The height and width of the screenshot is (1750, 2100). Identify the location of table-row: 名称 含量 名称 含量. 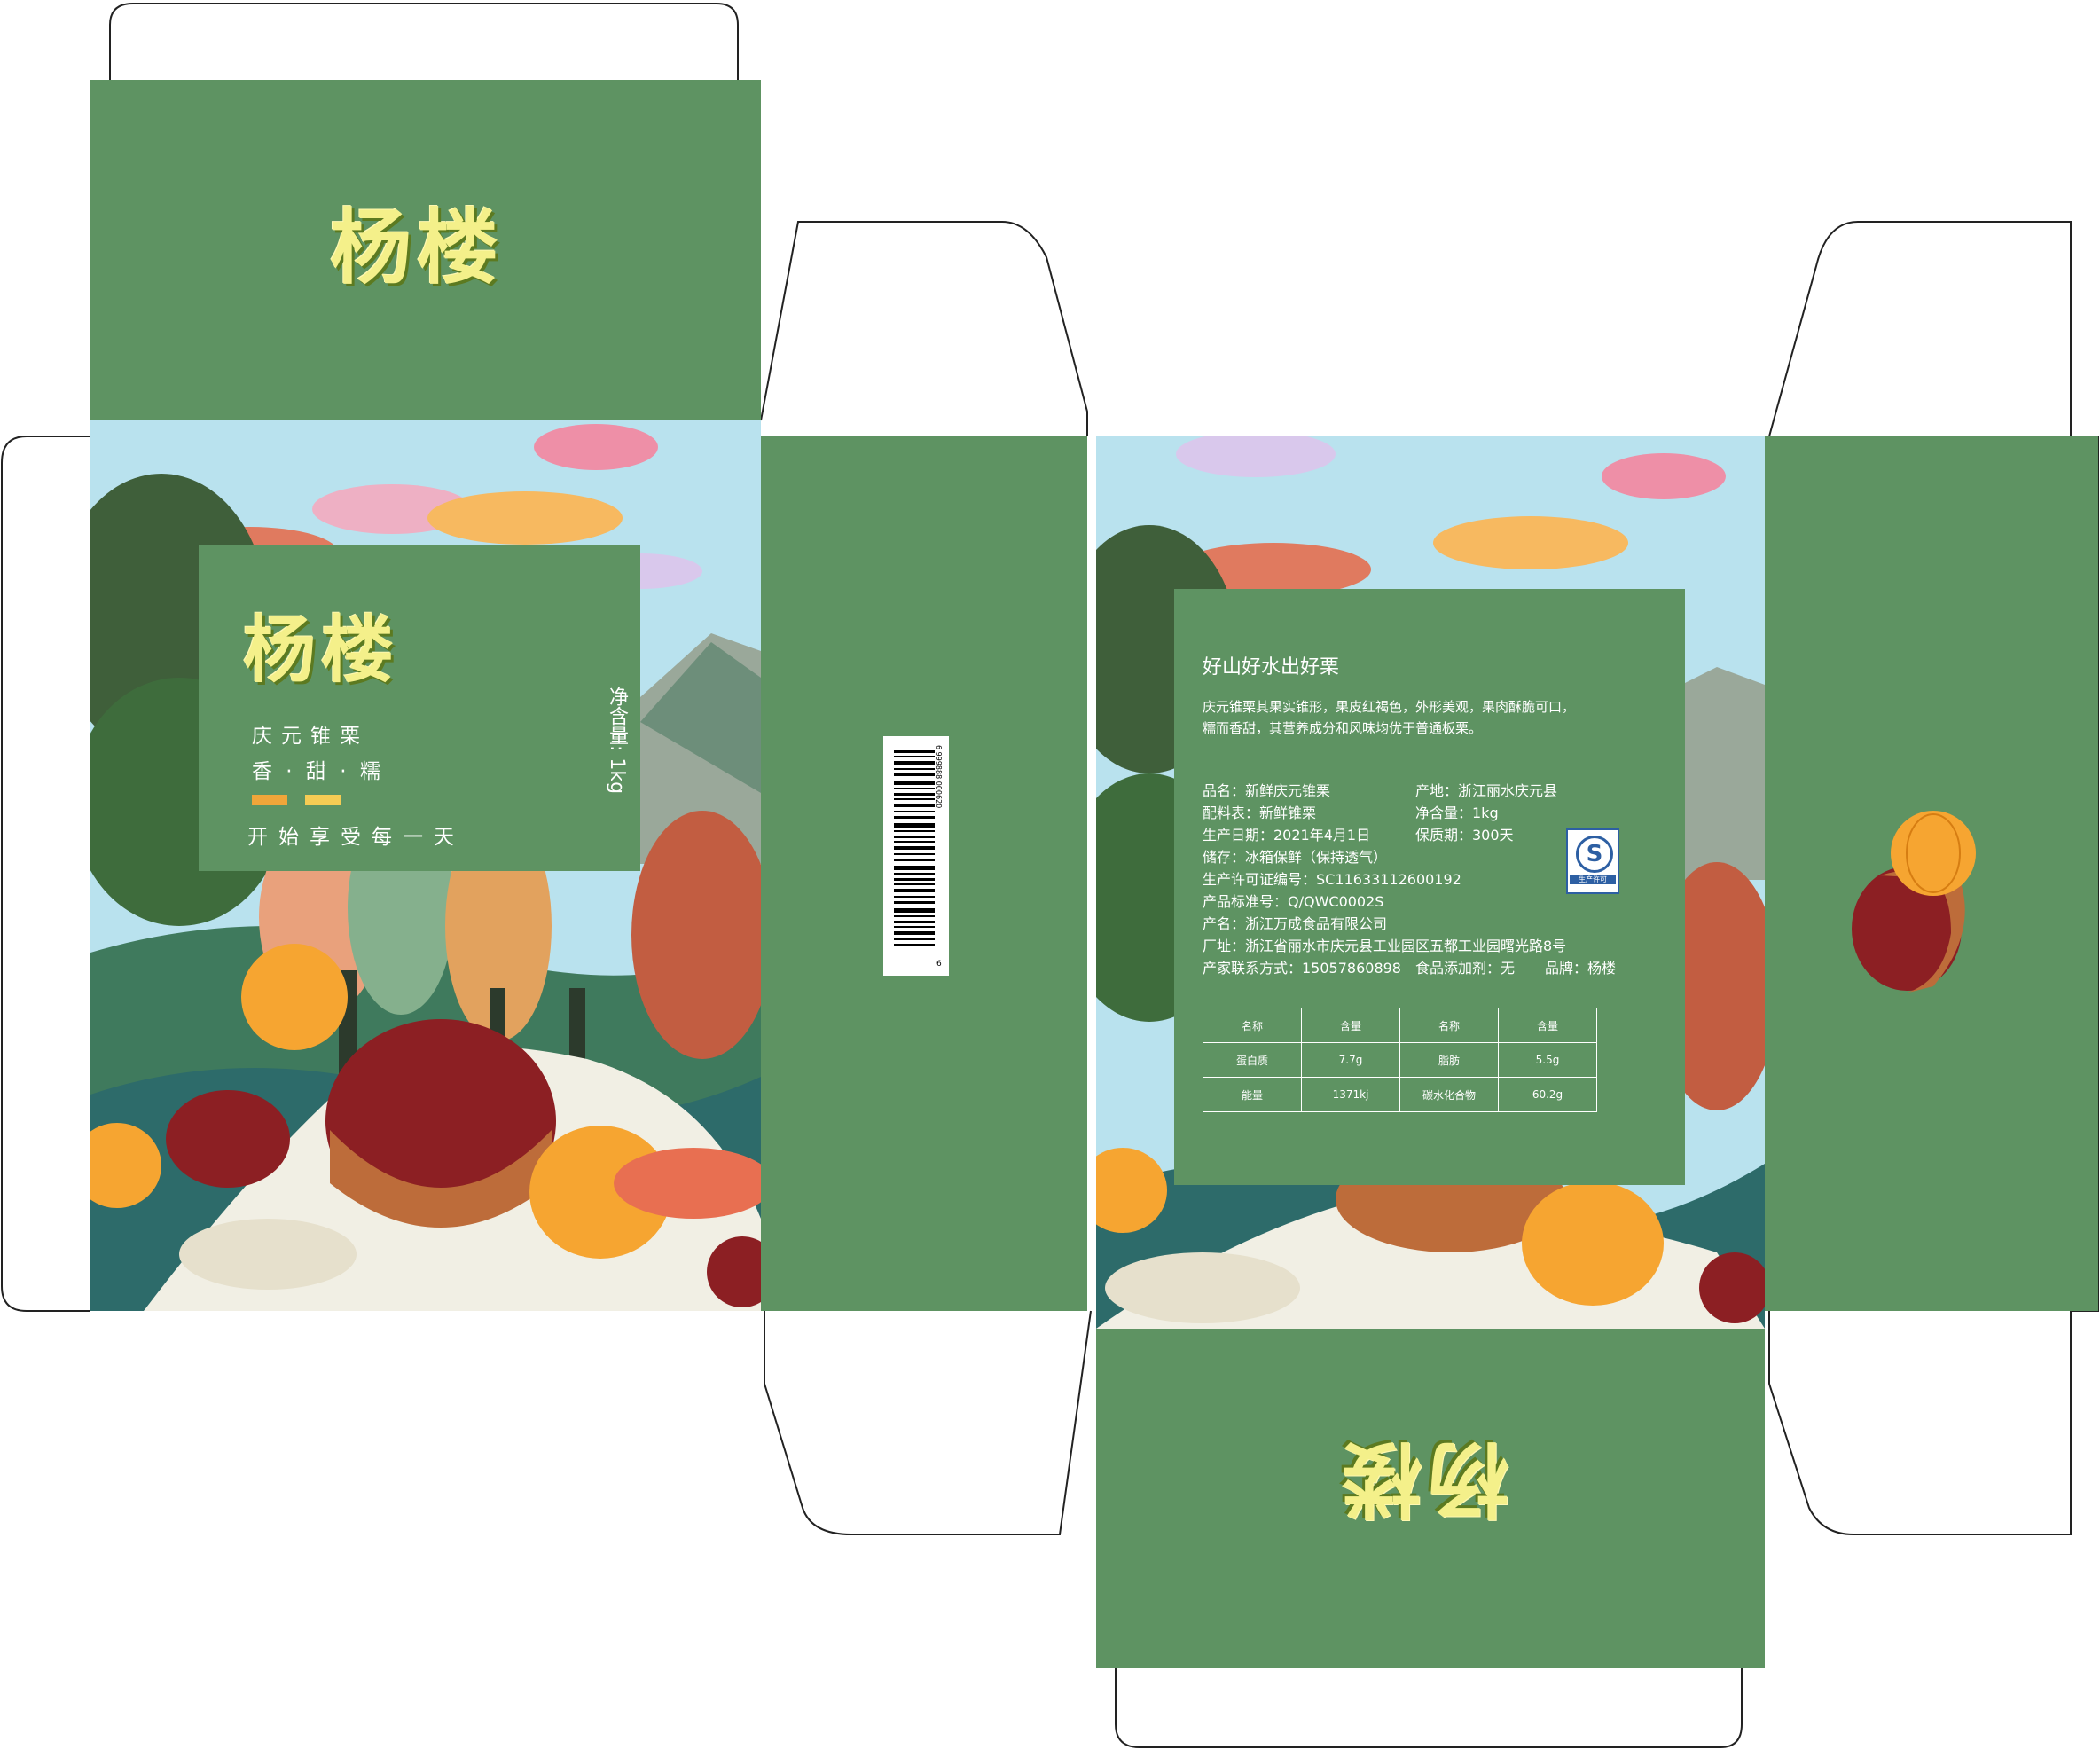
(1400, 1026).